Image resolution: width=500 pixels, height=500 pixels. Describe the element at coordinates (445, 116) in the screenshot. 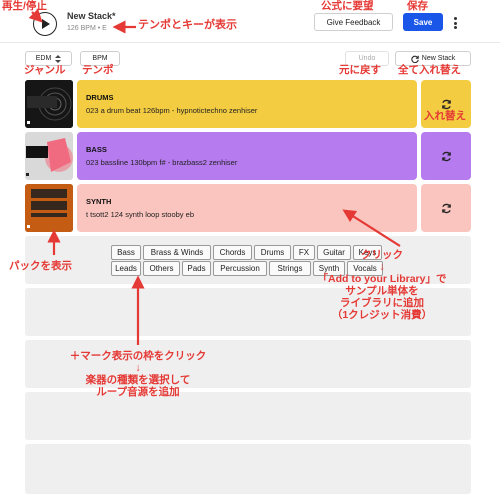

I see `annotation-replace: 入れ替え` at that location.